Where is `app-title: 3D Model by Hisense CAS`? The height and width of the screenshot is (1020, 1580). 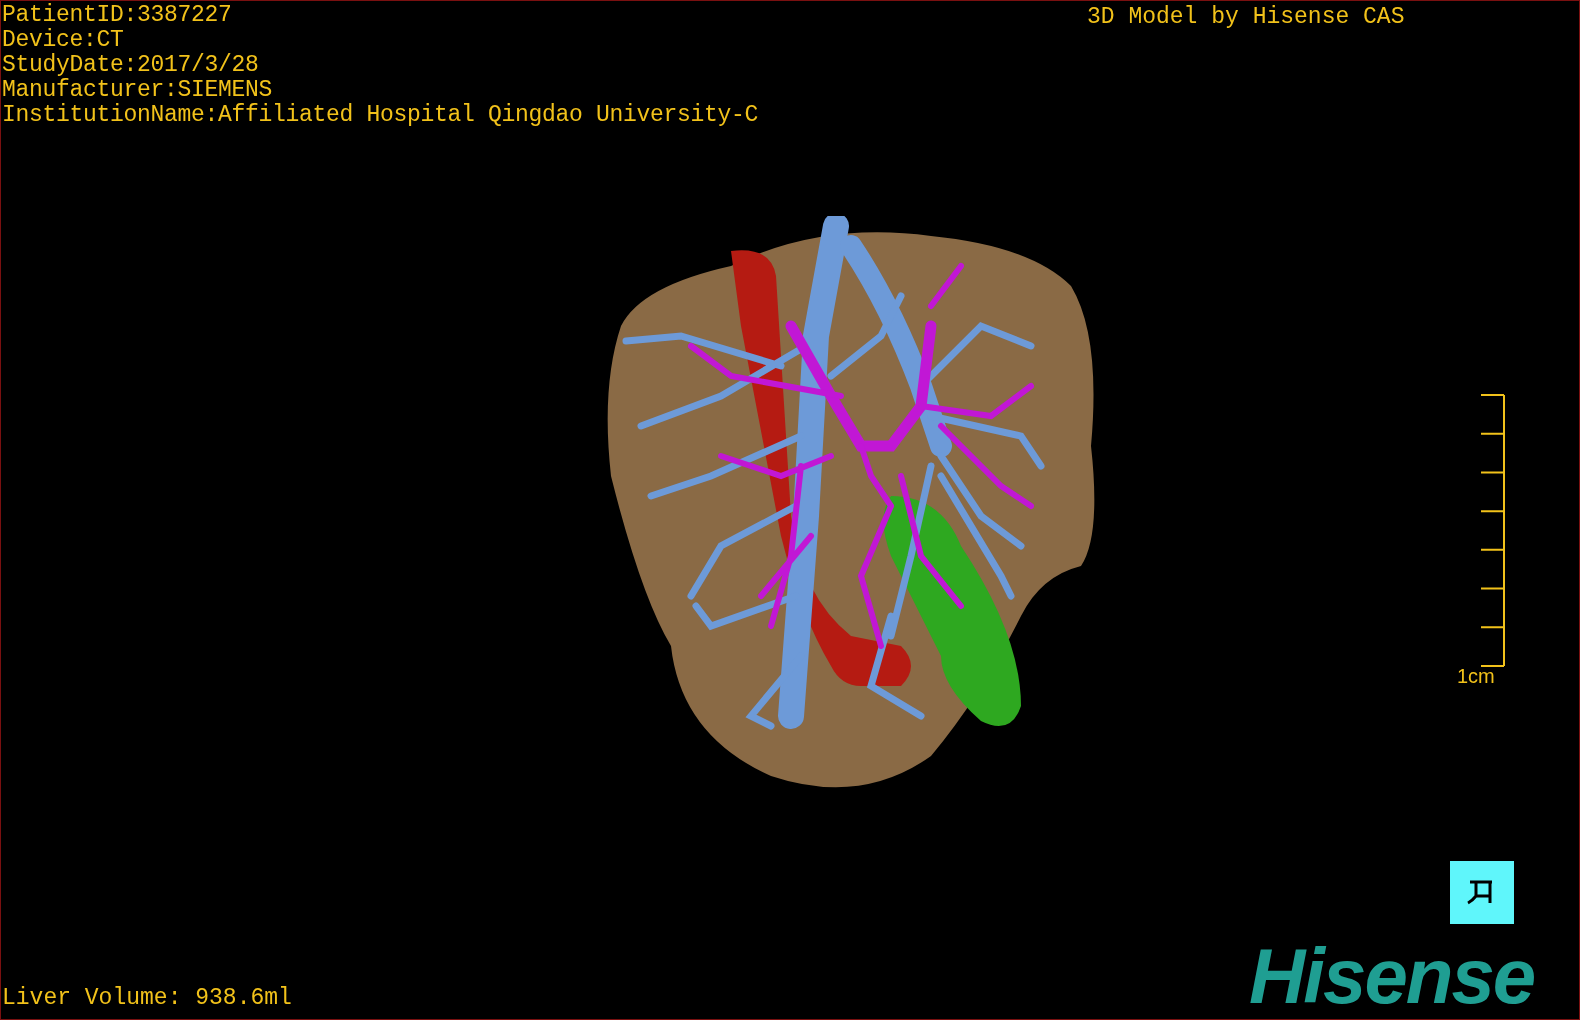 app-title: 3D Model by Hisense CAS is located at coordinates (1246, 17).